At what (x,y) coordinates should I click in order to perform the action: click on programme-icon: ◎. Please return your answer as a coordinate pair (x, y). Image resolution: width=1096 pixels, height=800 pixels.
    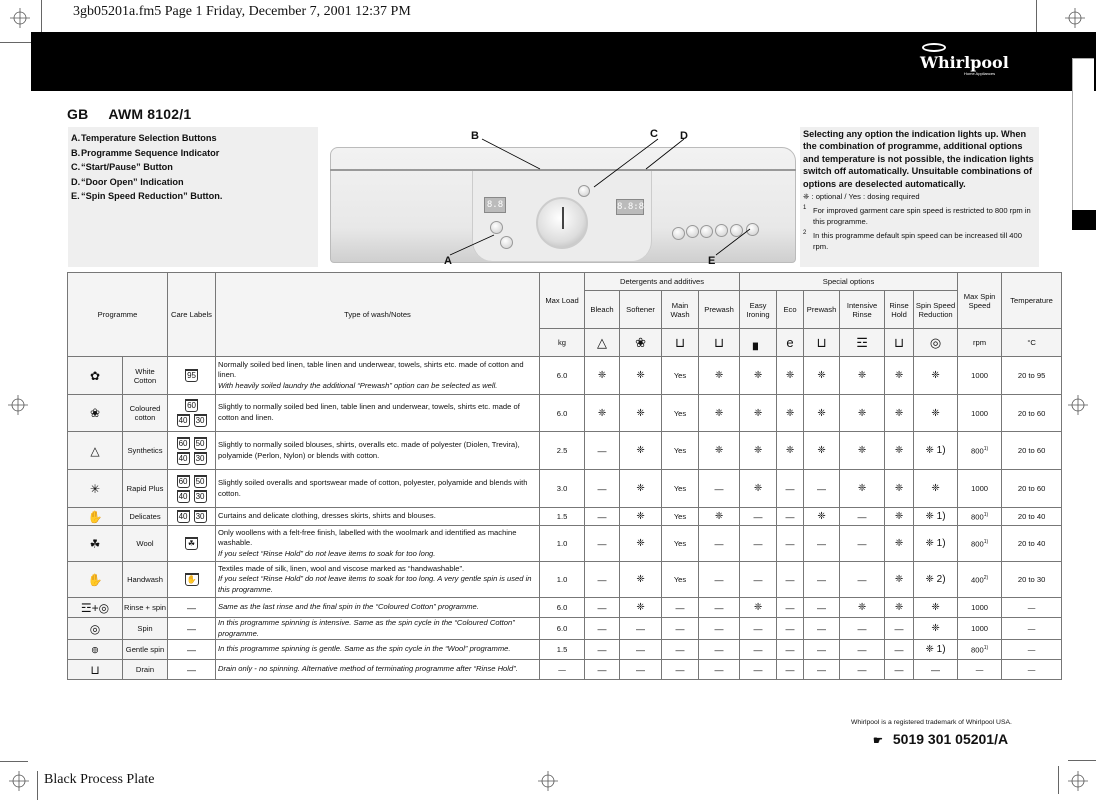
    Looking at the image, I should click on (95, 628).